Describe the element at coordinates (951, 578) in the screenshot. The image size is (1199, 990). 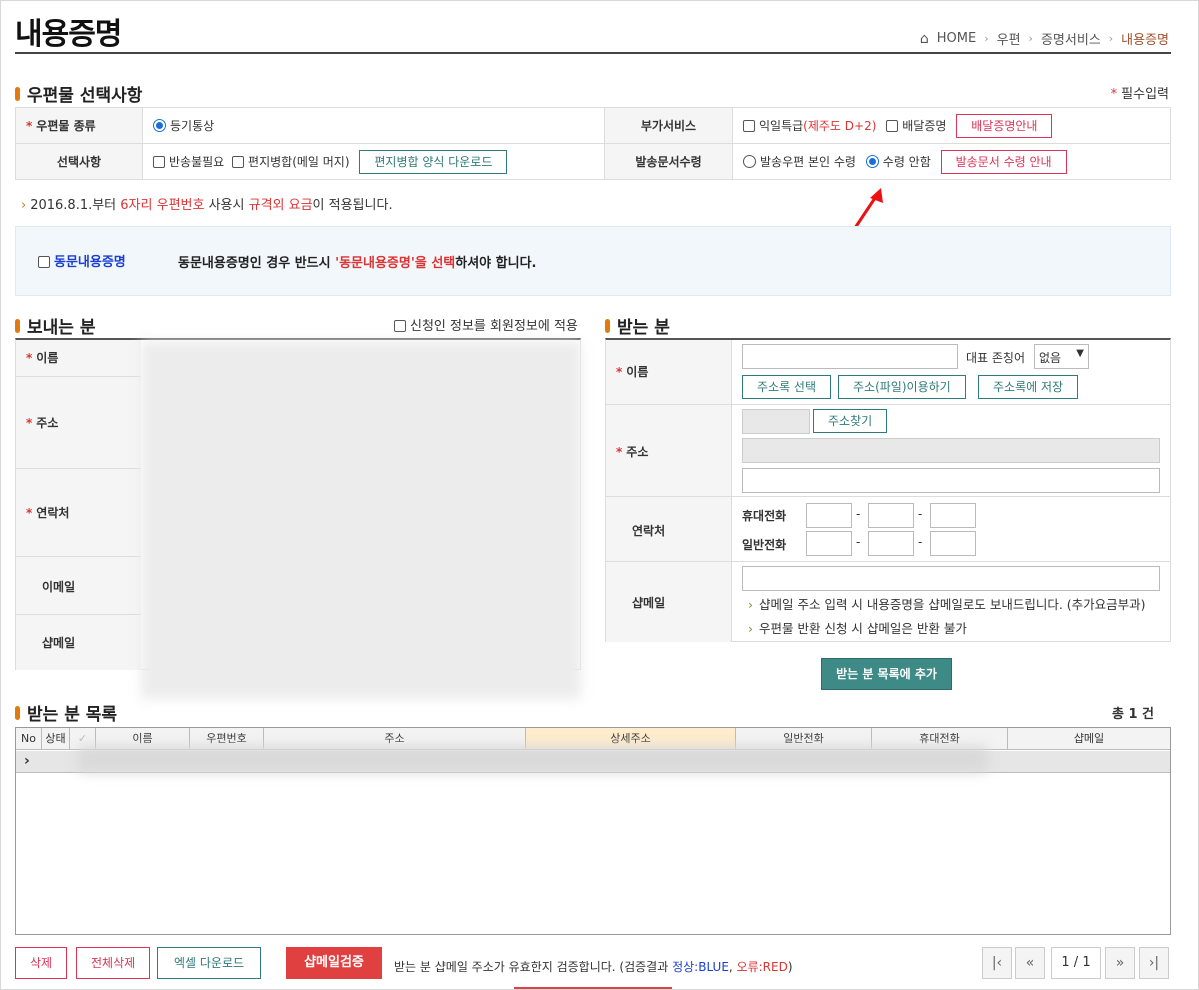
I see `shopmail-input` at that location.